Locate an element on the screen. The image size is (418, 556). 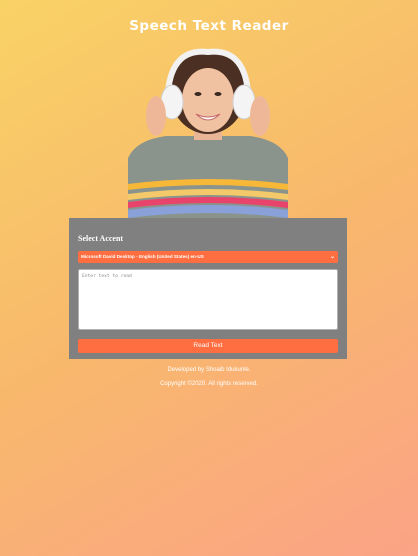
developer-credit: Developed by Shoaib Idukunle. is located at coordinates (209, 370).